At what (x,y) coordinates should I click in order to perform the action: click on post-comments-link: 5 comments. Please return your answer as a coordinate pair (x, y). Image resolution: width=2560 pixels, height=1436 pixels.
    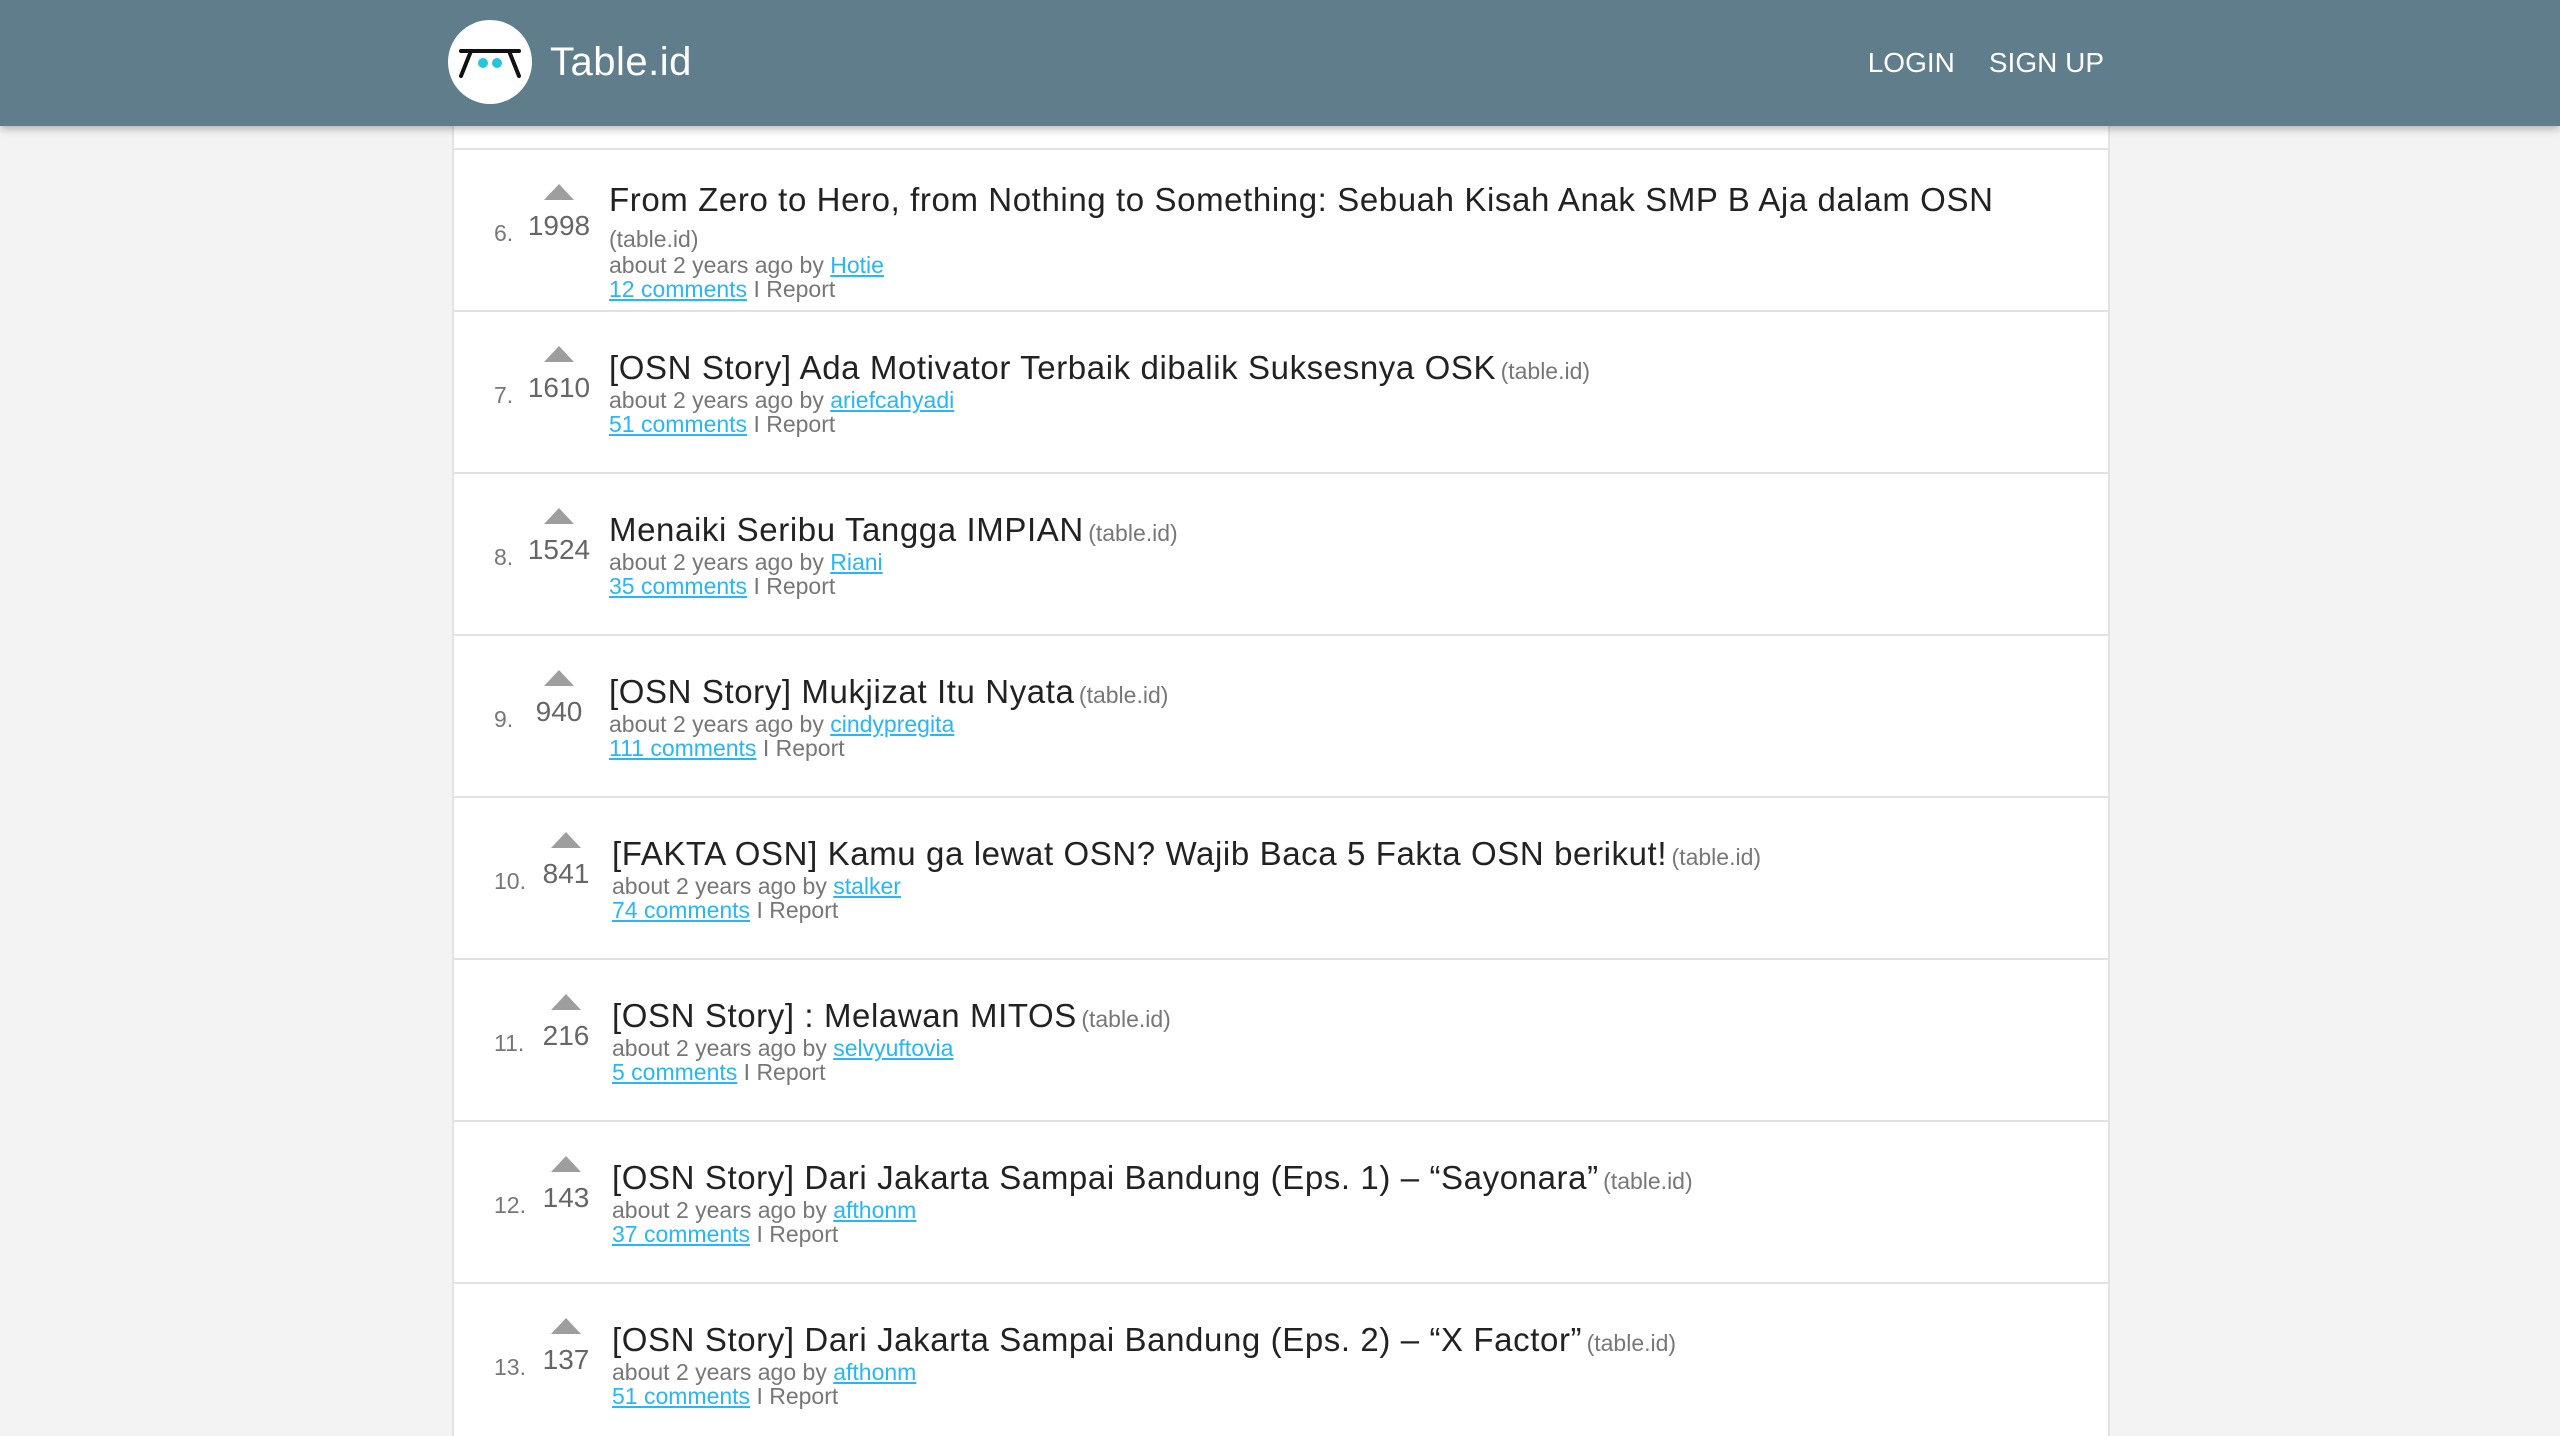
    Looking at the image, I should click on (674, 1072).